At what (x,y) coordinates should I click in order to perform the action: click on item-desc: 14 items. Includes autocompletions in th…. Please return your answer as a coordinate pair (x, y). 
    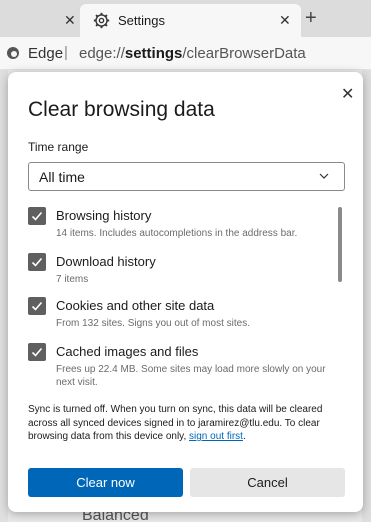
    Looking at the image, I should click on (177, 233).